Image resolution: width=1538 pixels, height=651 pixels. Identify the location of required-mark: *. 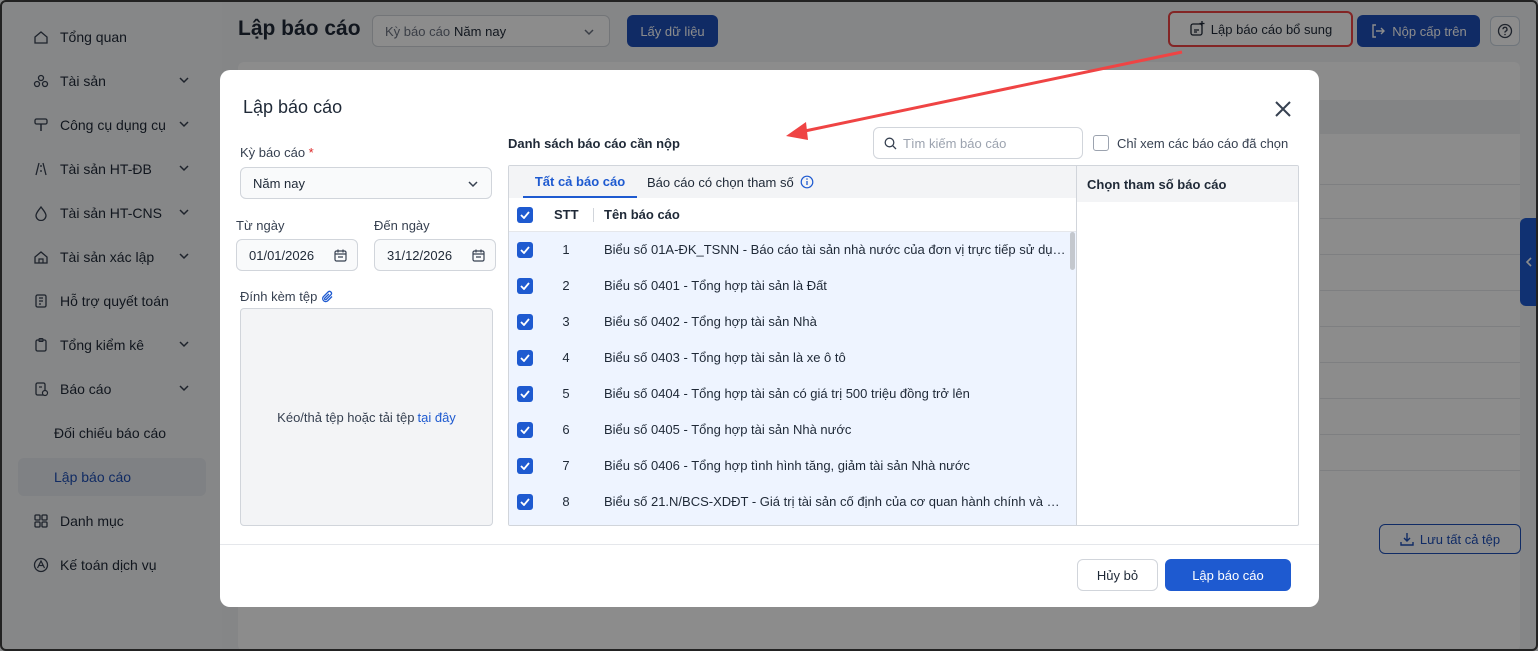
(311, 152).